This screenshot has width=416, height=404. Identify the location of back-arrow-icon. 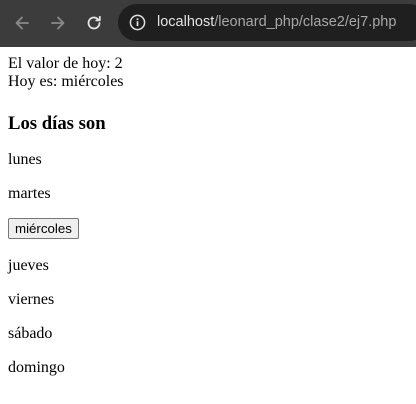
(22, 23).